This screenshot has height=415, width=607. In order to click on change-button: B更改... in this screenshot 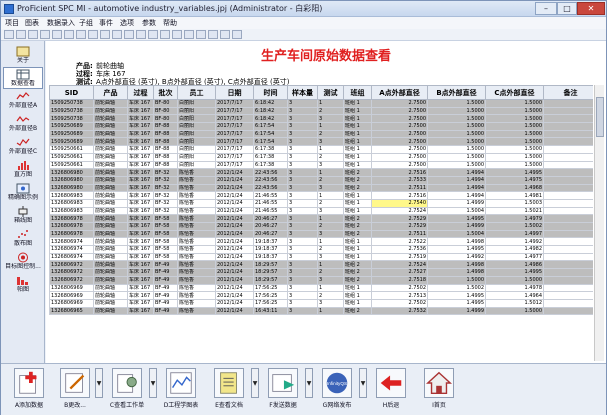, I will do `click(75, 390)`.